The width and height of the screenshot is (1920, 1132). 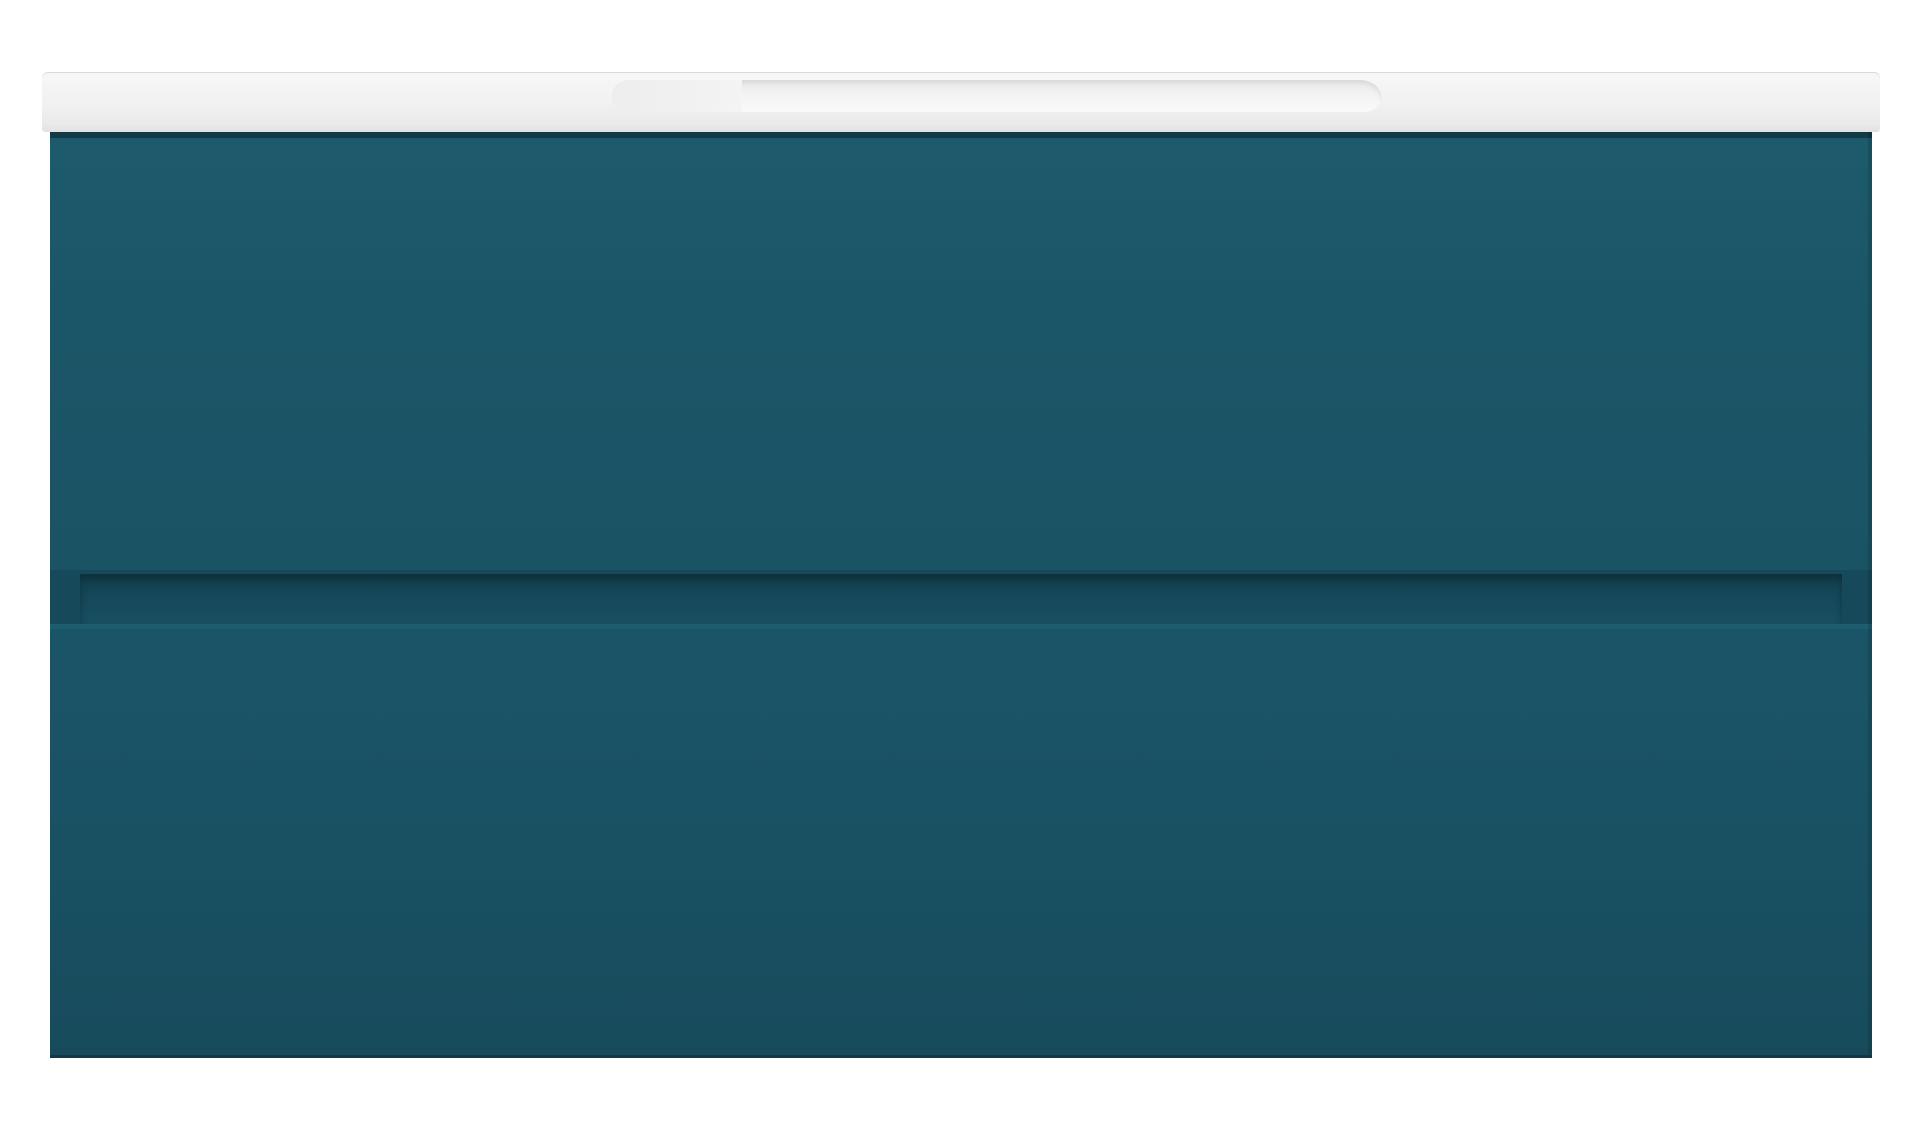 What do you see at coordinates (1870, 595) in the screenshot?
I see `cabinet-side-shade` at bounding box center [1870, 595].